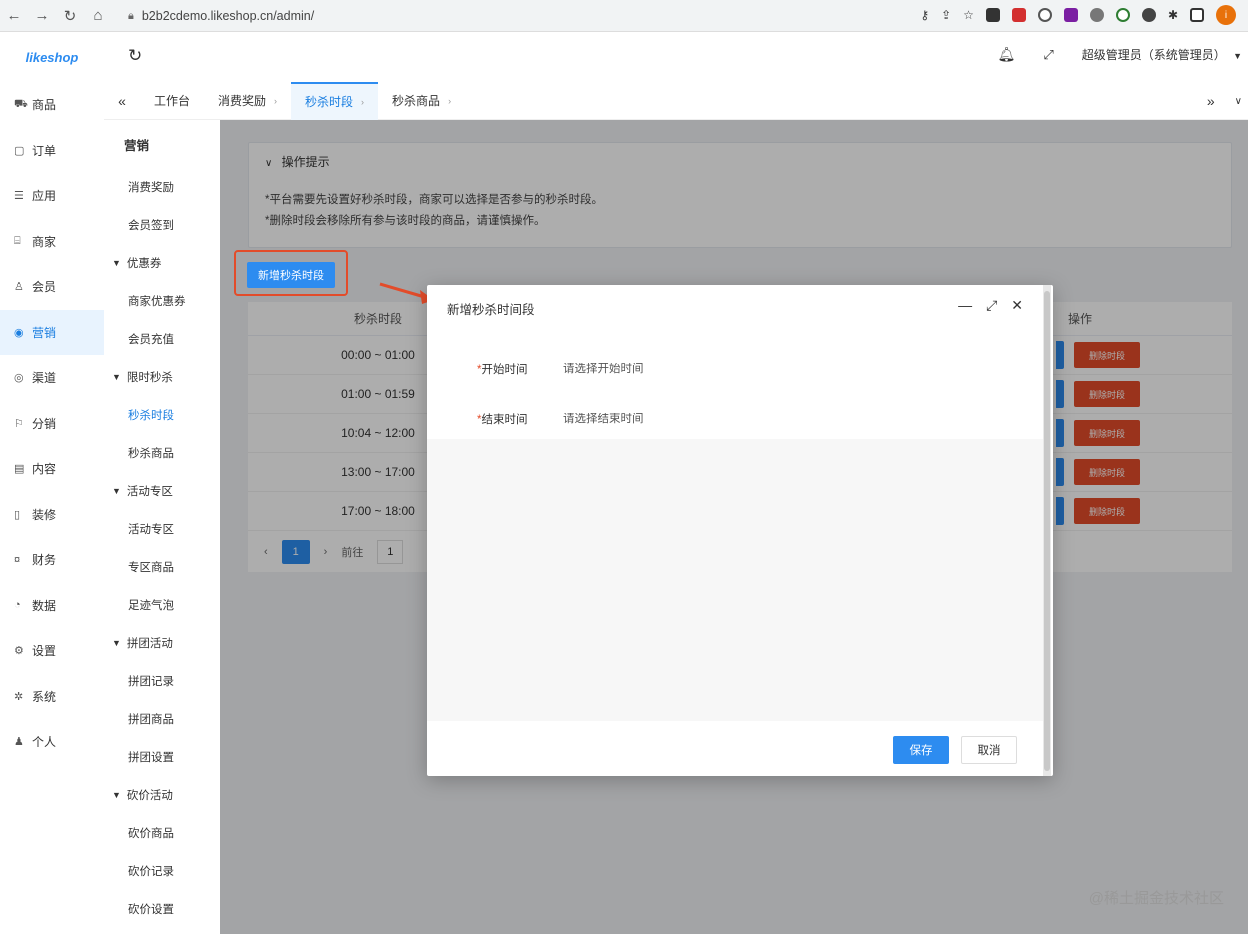 The width and height of the screenshot is (1248, 934). I want to click on sub-menu-item: 砍价设置, so click(162, 909).